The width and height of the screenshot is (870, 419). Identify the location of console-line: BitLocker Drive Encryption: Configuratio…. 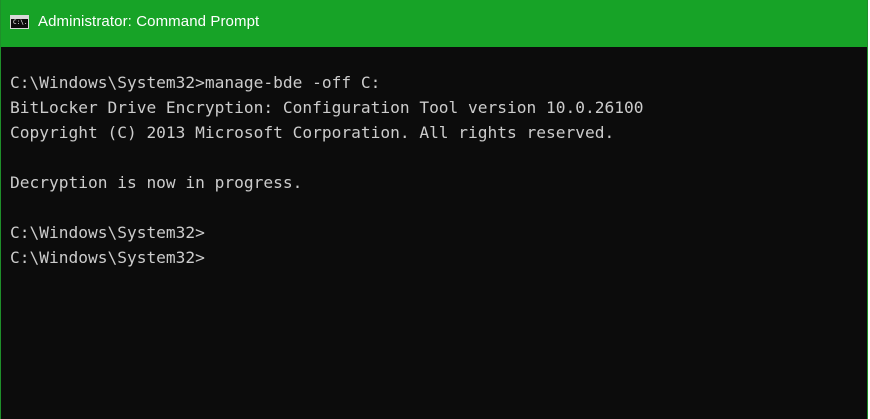
(327, 107).